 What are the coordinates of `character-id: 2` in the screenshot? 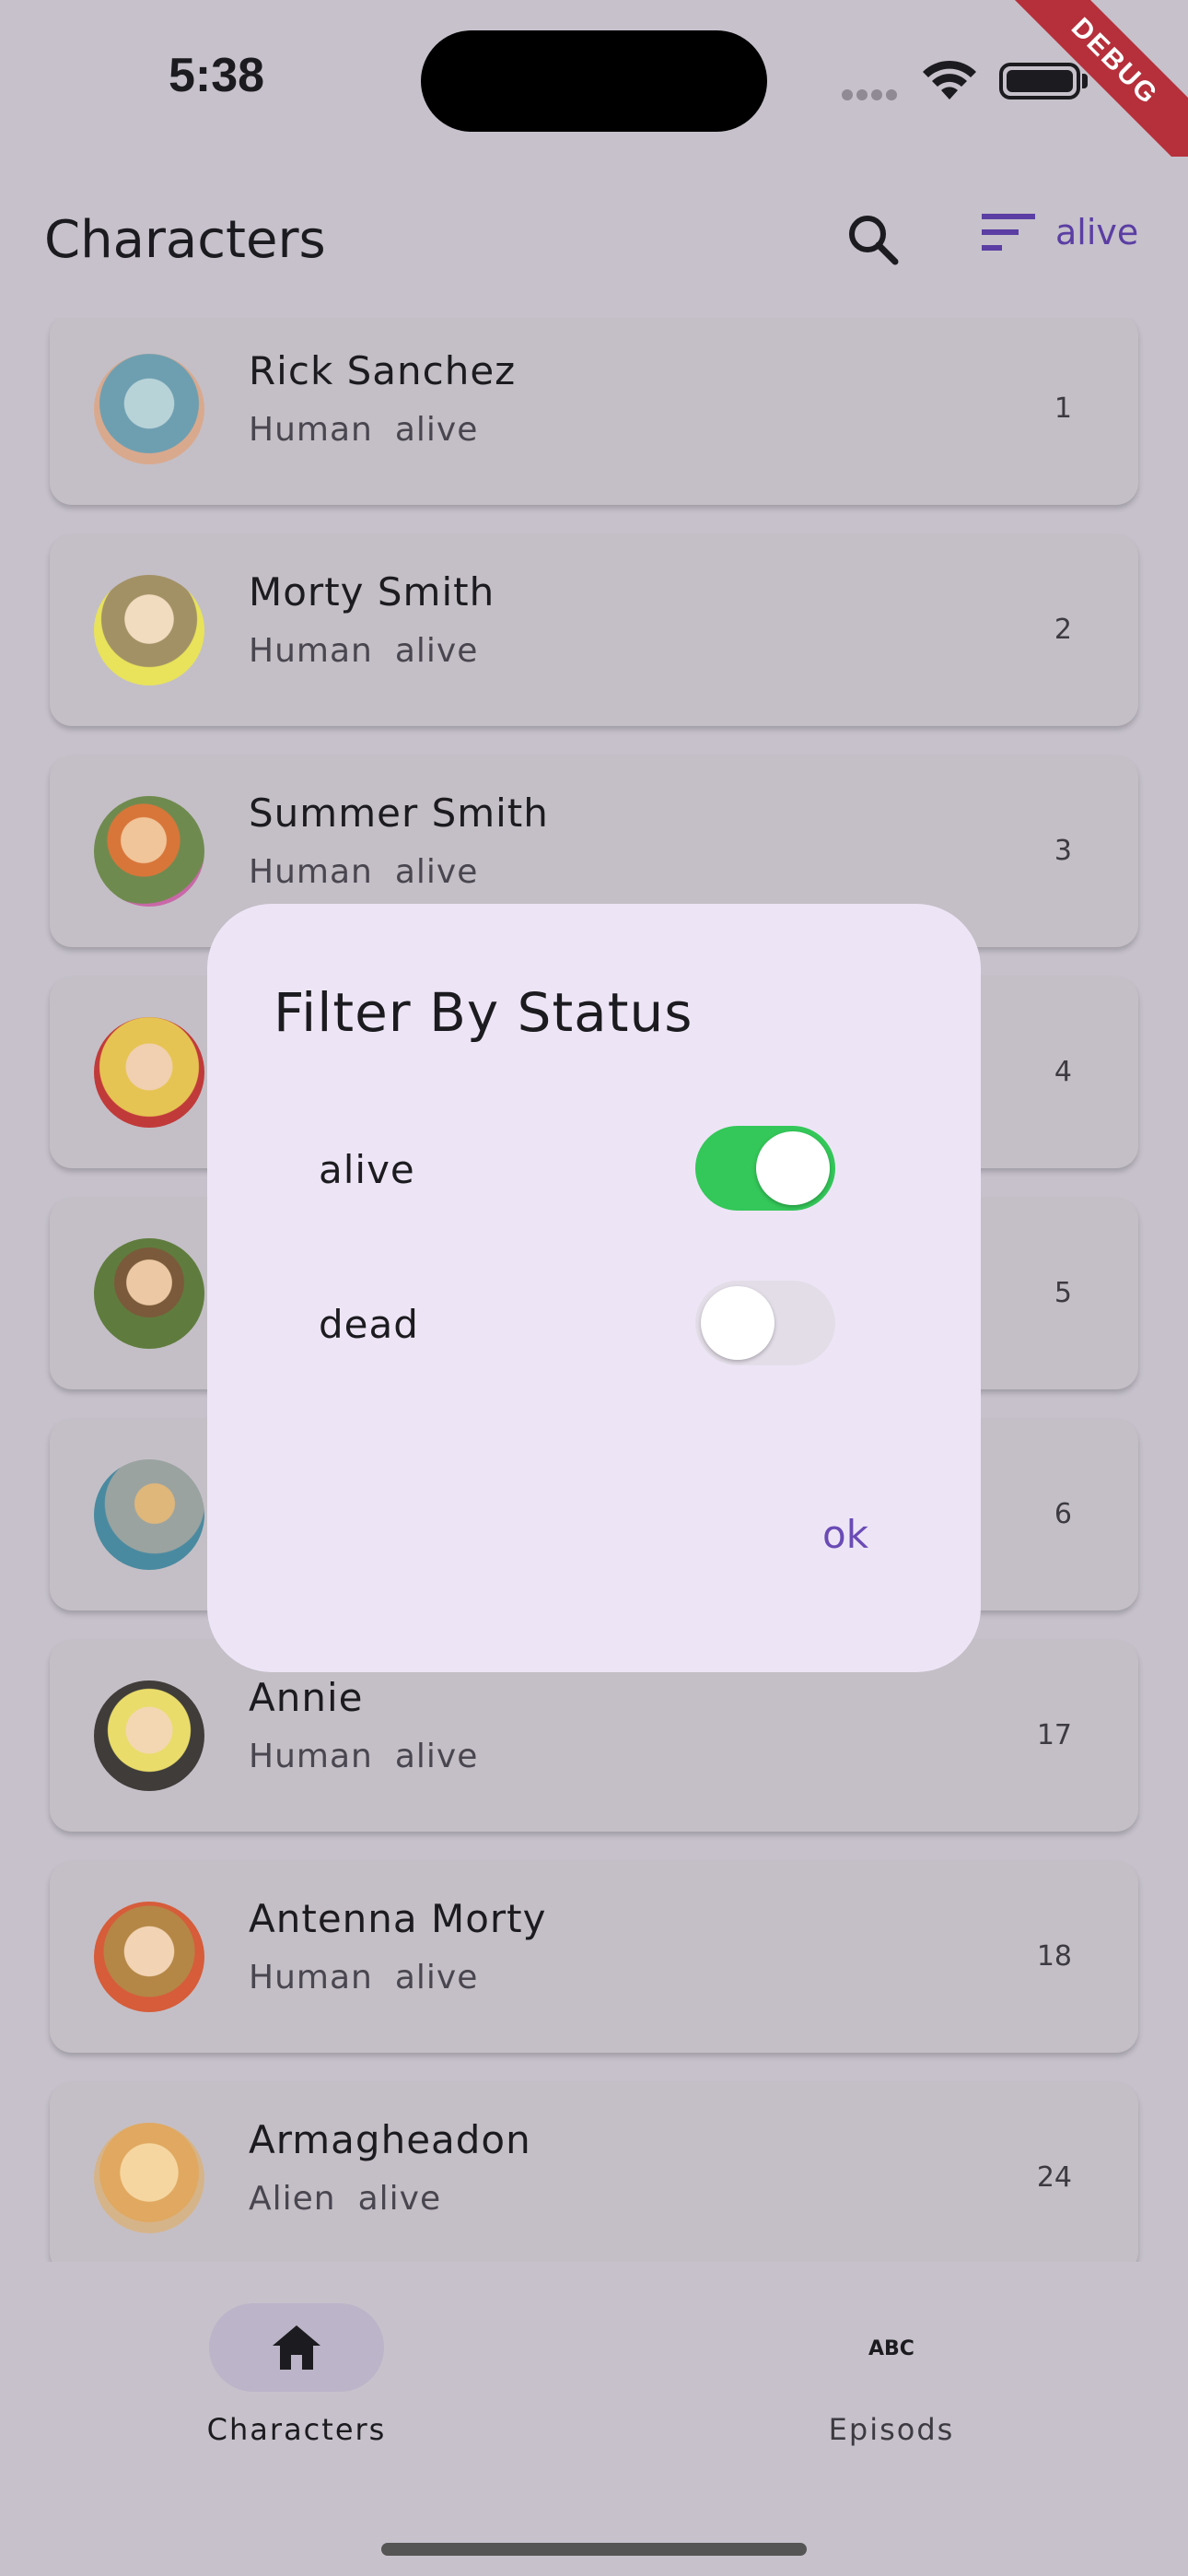 It's located at (1063, 630).